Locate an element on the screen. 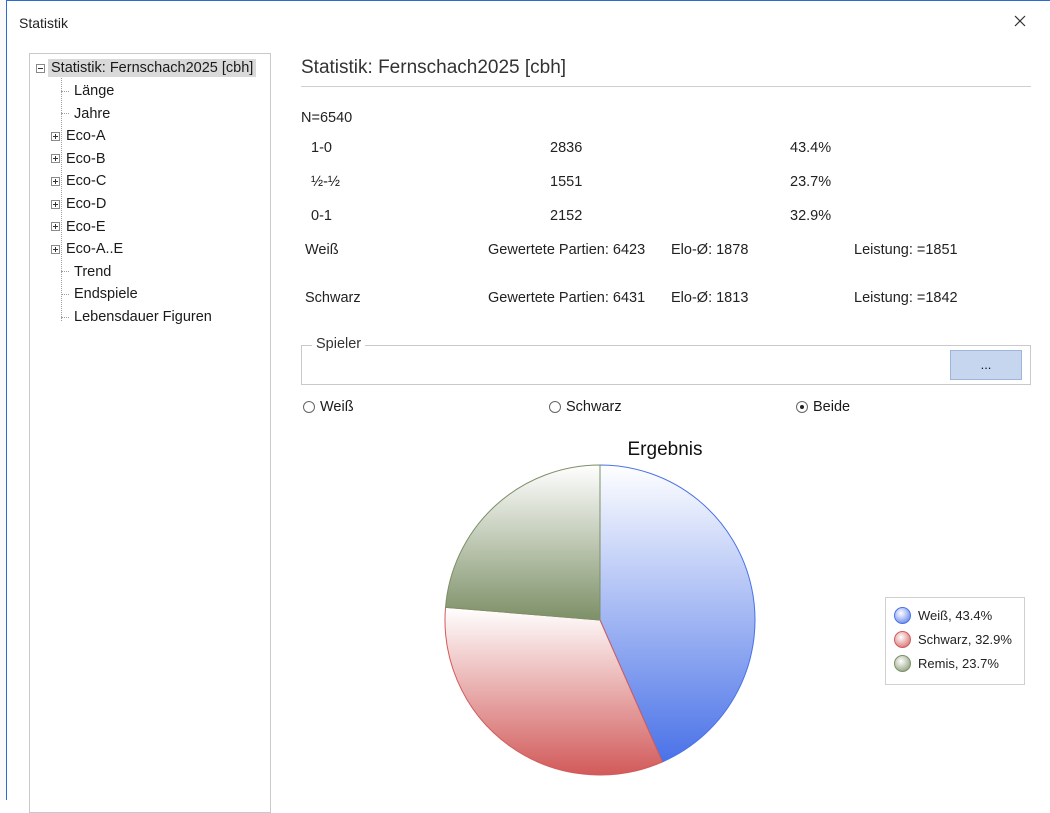 This screenshot has width=1050, height=813. result-percent-white-win: 43.4% is located at coordinates (811, 148).